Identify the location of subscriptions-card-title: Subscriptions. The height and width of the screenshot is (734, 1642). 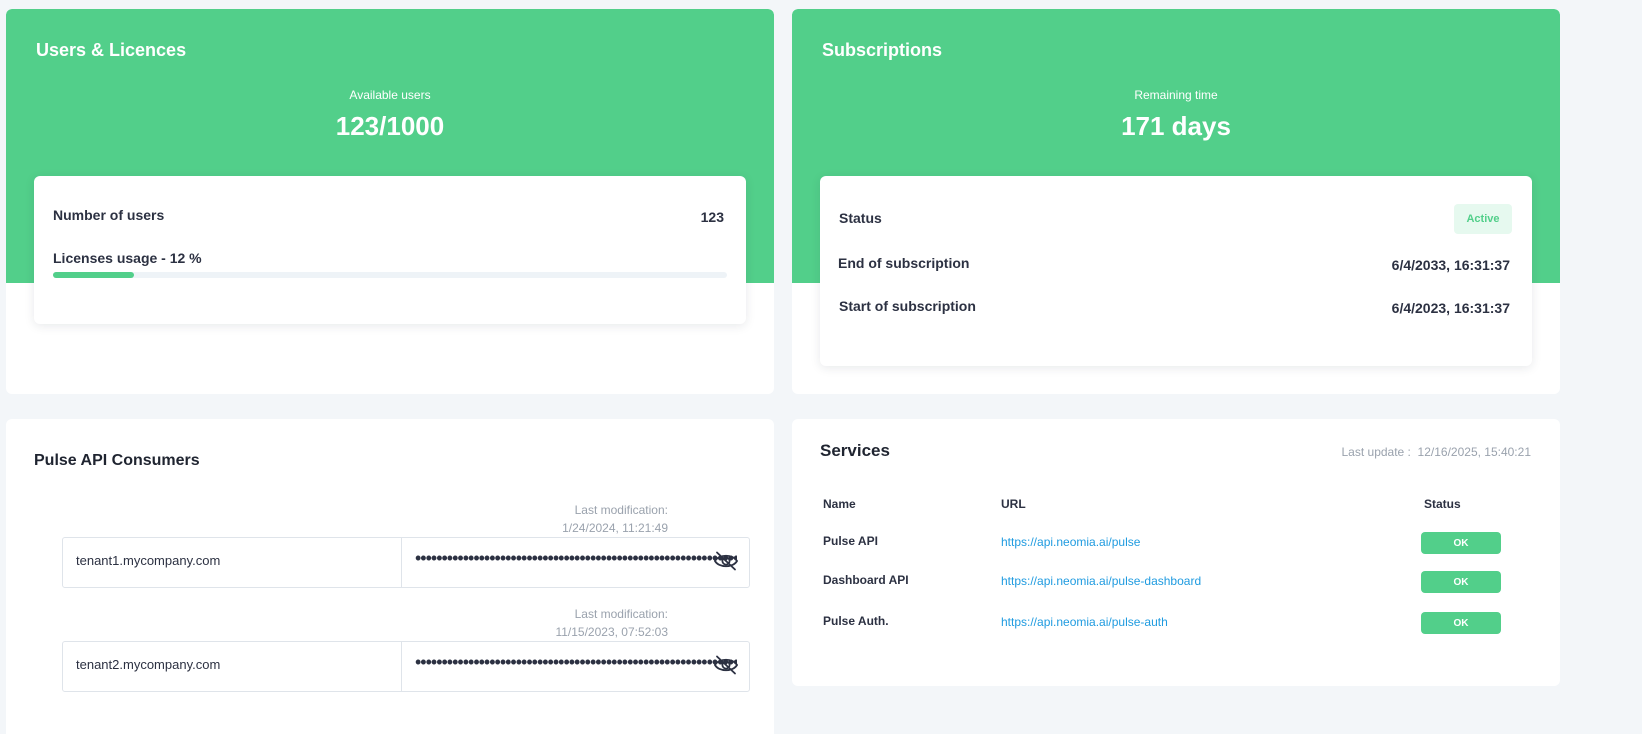
(882, 50).